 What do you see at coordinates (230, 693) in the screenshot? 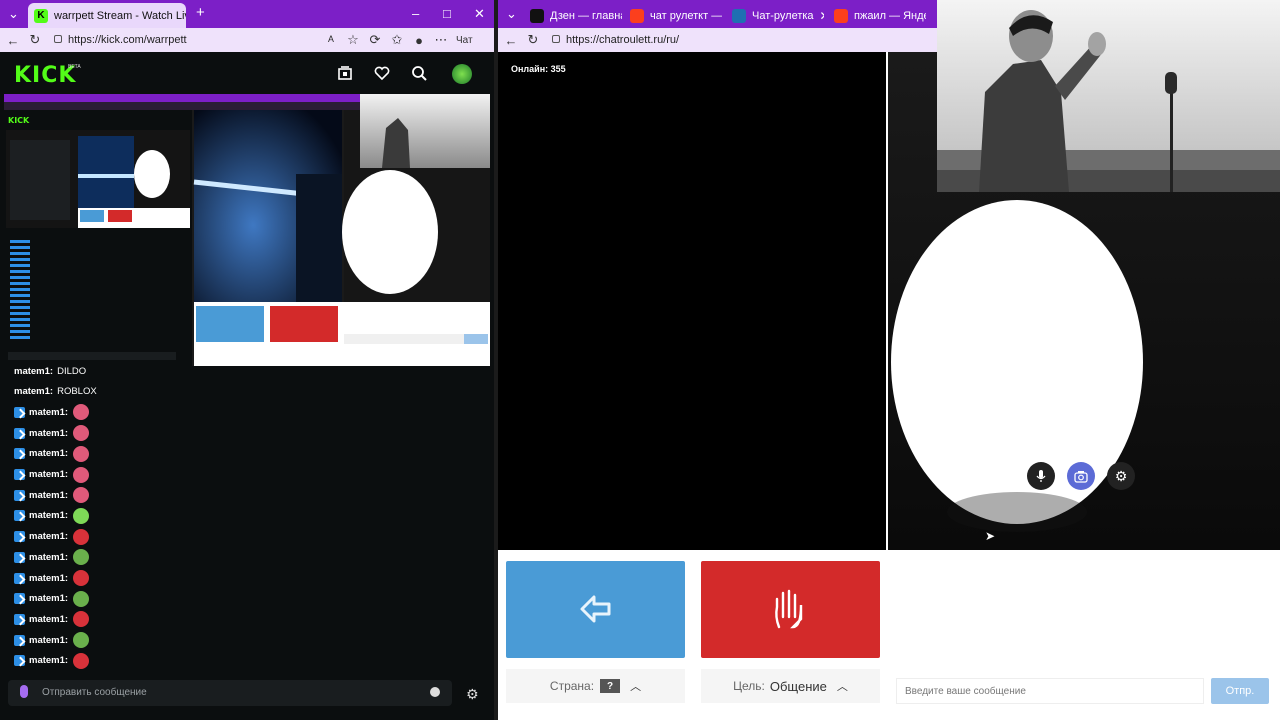
I see `chat-input: Отправить сообщение` at bounding box center [230, 693].